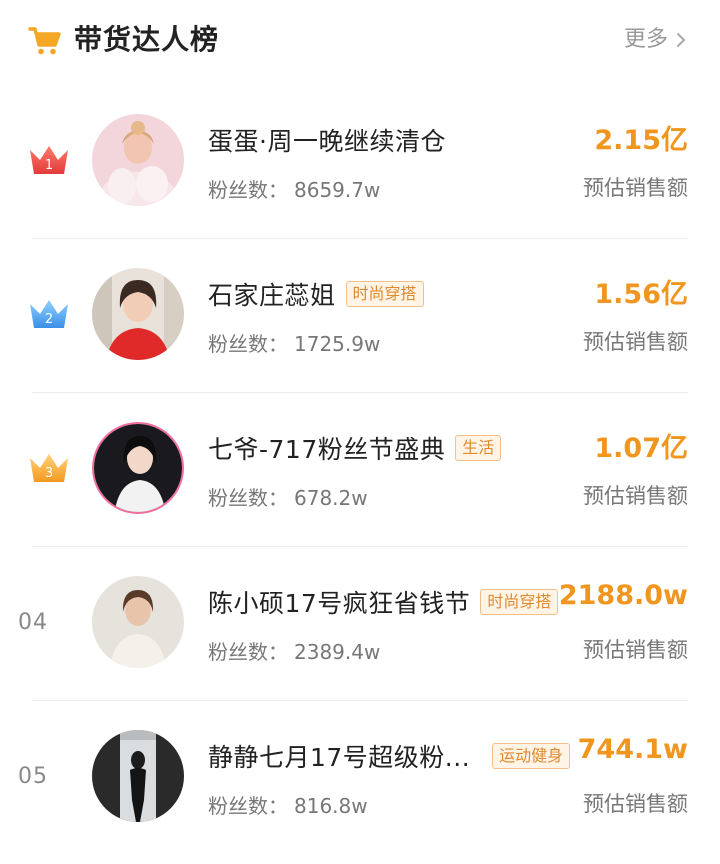 The height and width of the screenshot is (864, 720). I want to click on fans-count: 粉丝数： 816.8w, so click(288, 804).